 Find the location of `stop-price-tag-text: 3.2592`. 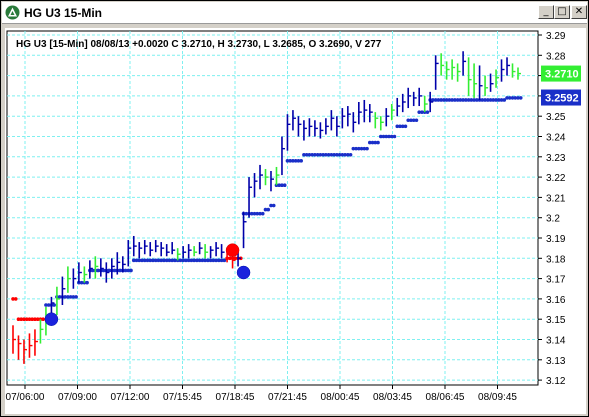

stop-price-tag-text: 3.2592 is located at coordinates (562, 99).